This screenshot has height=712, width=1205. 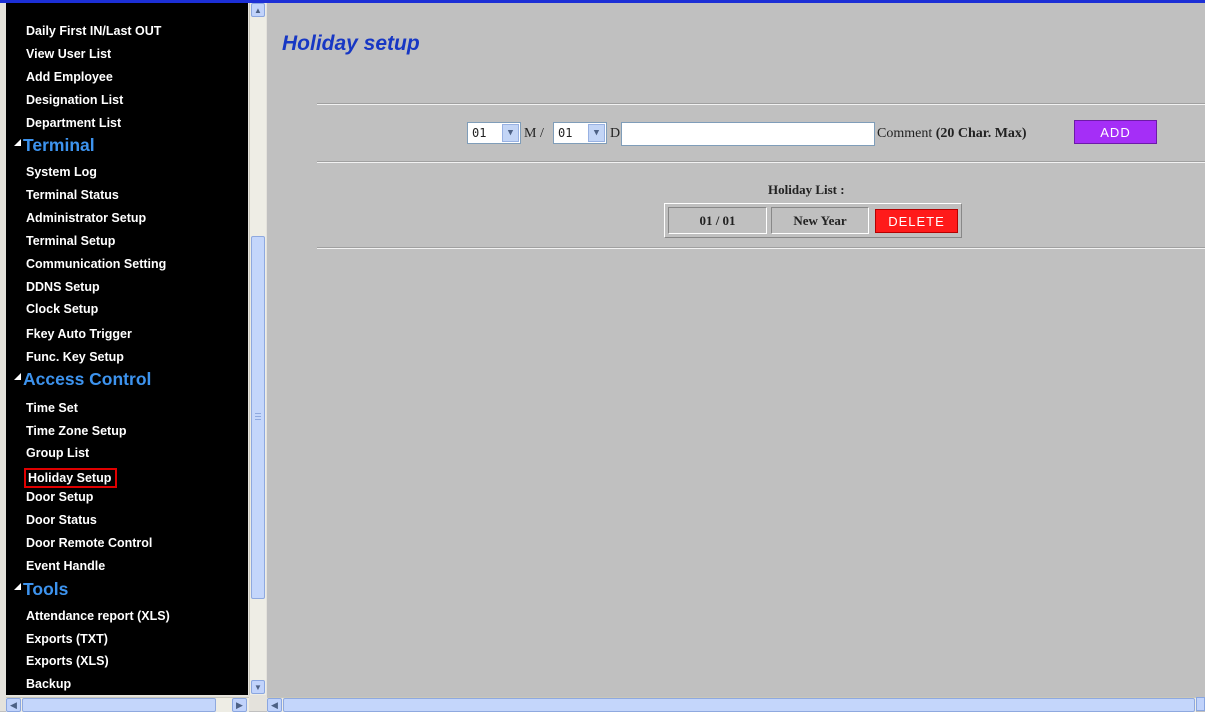 What do you see at coordinates (717, 220) in the screenshot?
I see `holiday-date-cell: 01 / 01` at bounding box center [717, 220].